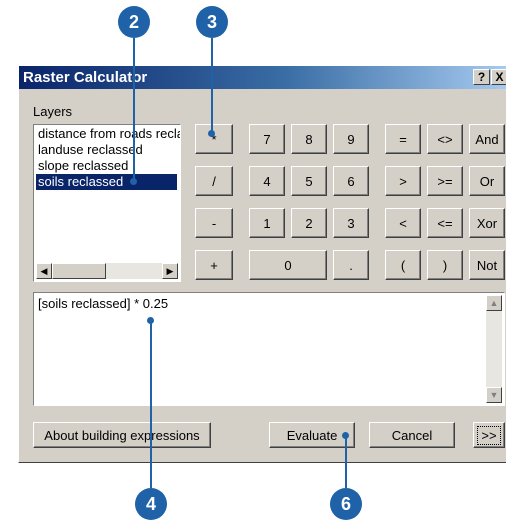  I want to click on greater-than-key: >, so click(403, 181).